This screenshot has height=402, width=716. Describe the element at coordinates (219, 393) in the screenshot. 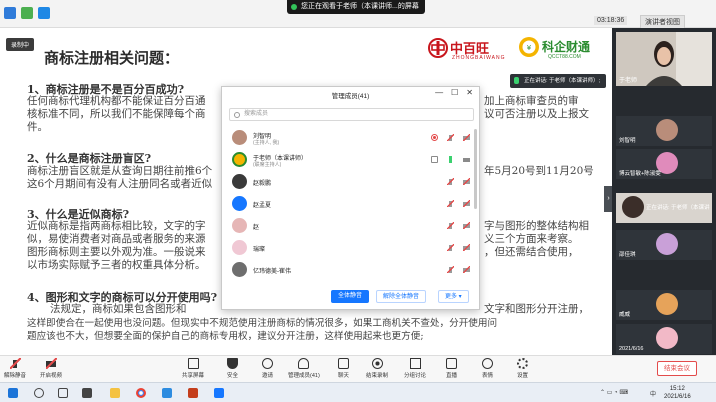

I see `meeting-app-icon` at that location.